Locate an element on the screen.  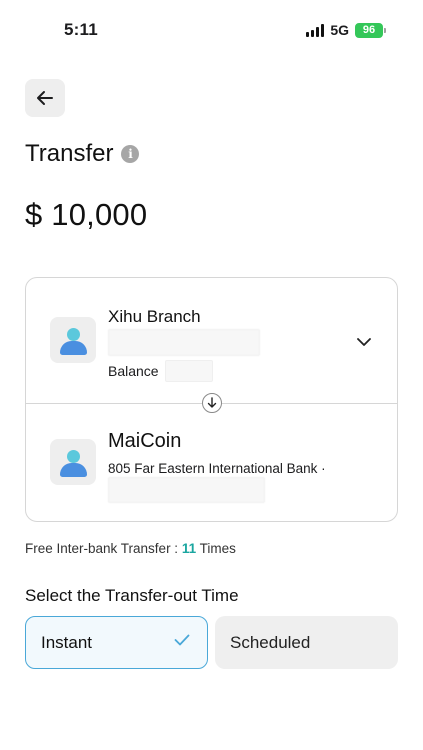
network-label: 5G is located at coordinates (339, 30).